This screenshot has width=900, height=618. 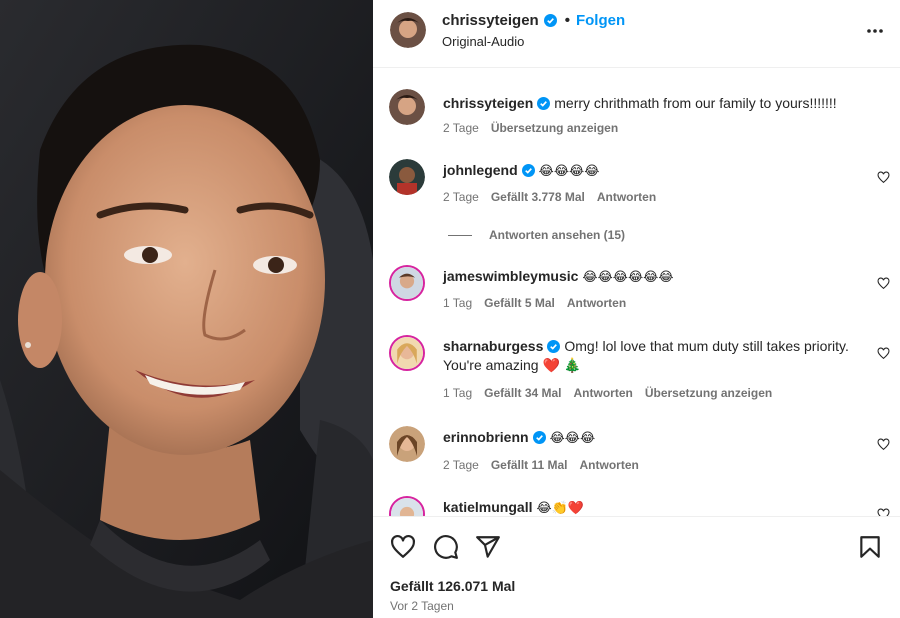 I want to click on caption-author-avatar, so click(x=407, y=107).